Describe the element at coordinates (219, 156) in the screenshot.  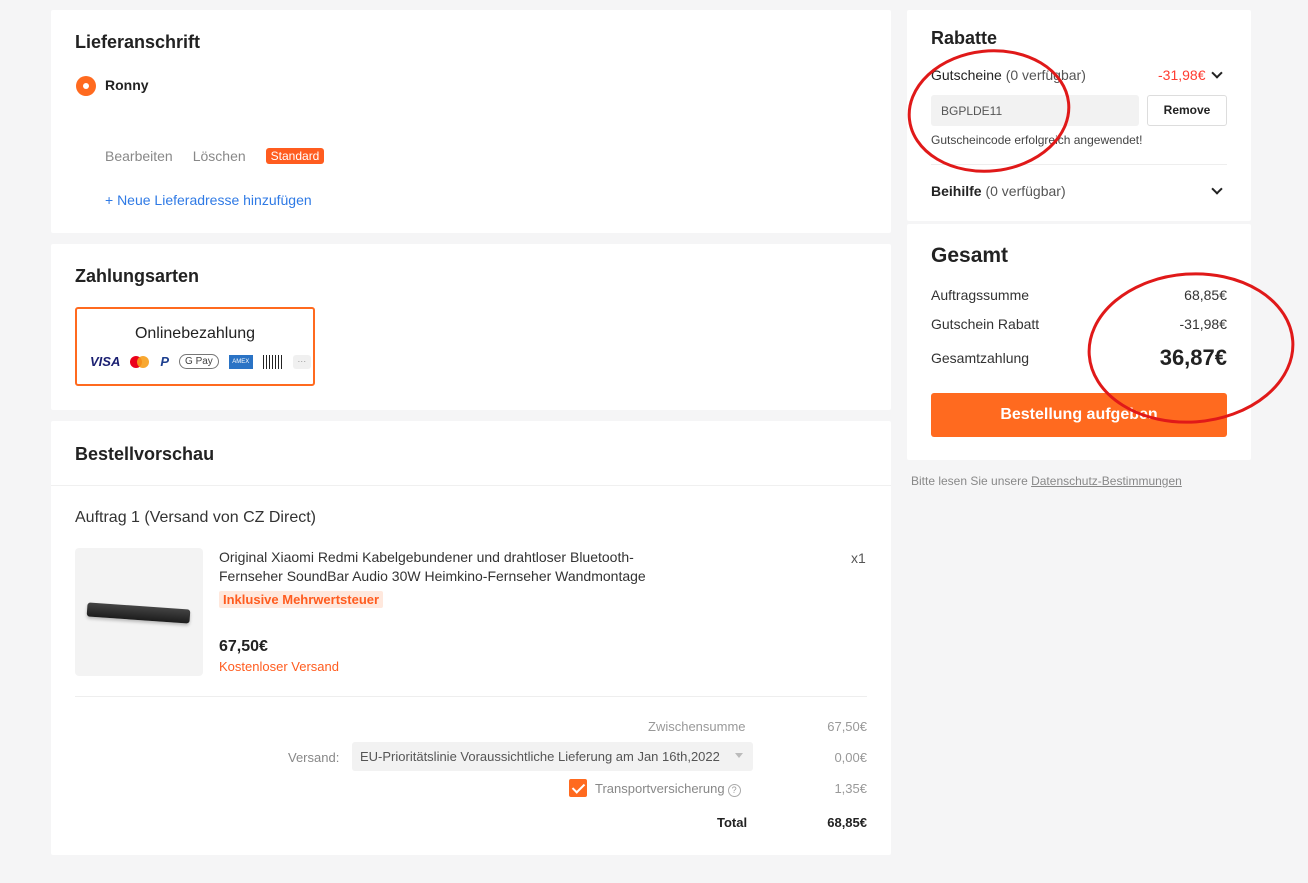
I see `delete-address-link: Löschen` at that location.